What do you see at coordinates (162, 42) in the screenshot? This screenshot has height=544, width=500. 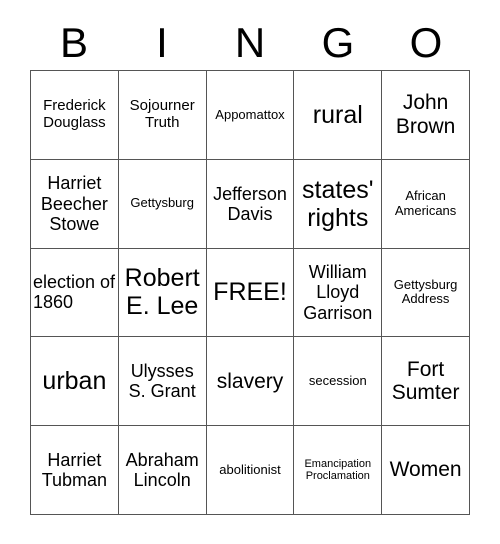 I see `bingo-header-letter-1: I` at bounding box center [162, 42].